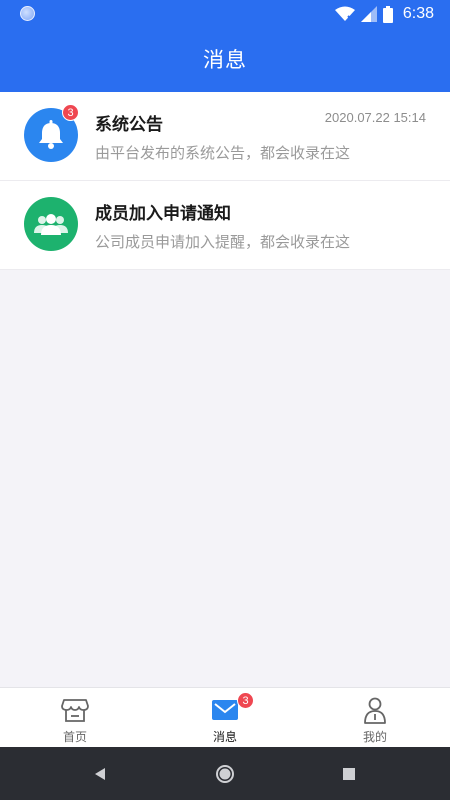 Image resolution: width=450 pixels, height=800 pixels. What do you see at coordinates (374, 737) in the screenshot?
I see `tab-label: 我的` at bounding box center [374, 737].